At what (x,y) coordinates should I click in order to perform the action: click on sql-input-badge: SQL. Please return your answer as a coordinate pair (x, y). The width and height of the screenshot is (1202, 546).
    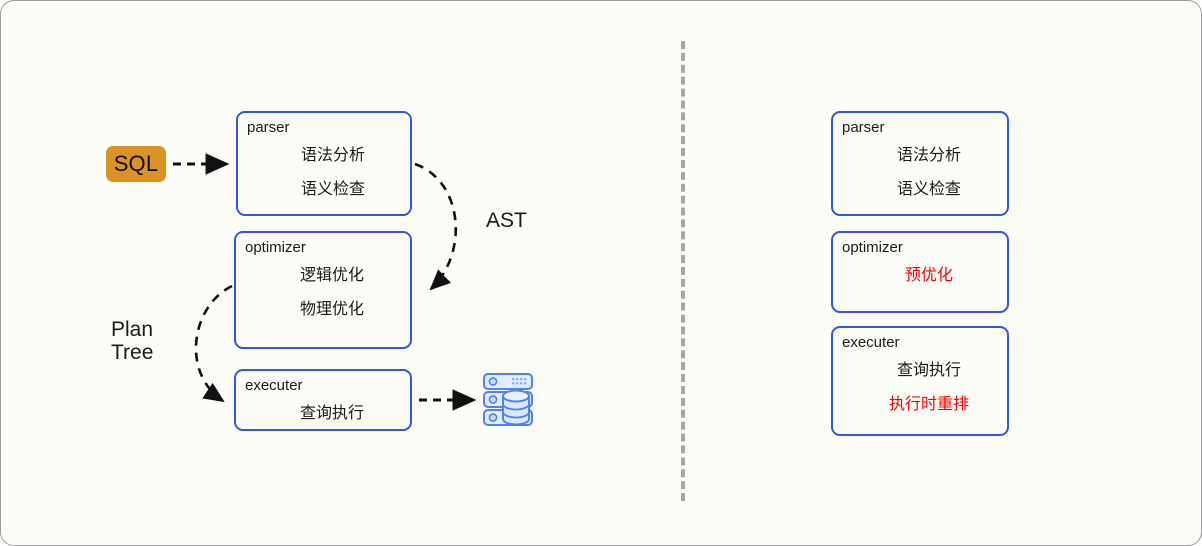
    Looking at the image, I should click on (136, 164).